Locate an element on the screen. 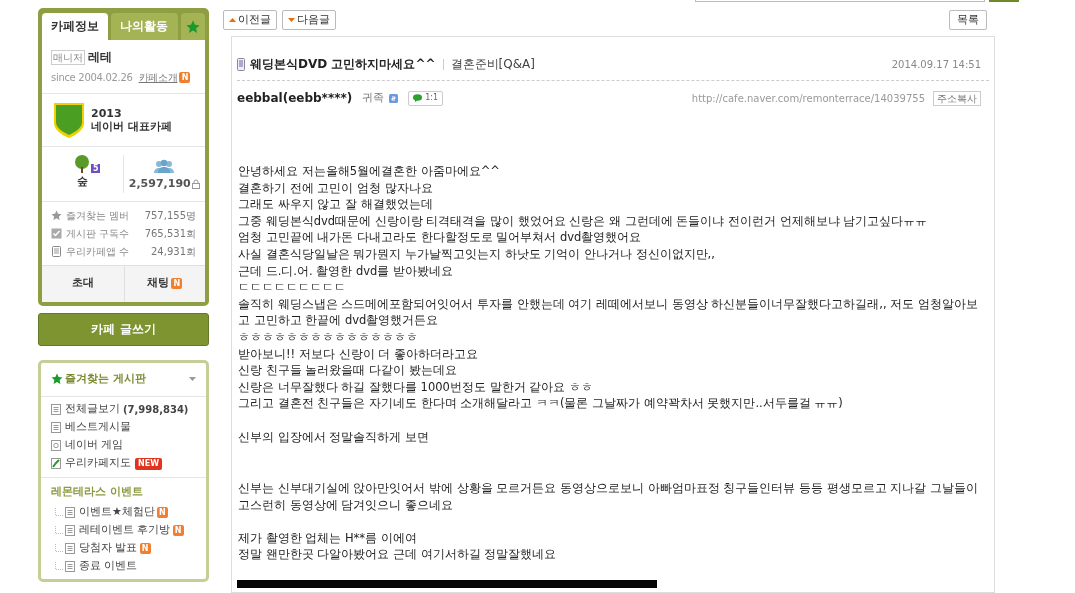  stat-value: 24,931회 is located at coordinates (173, 251).